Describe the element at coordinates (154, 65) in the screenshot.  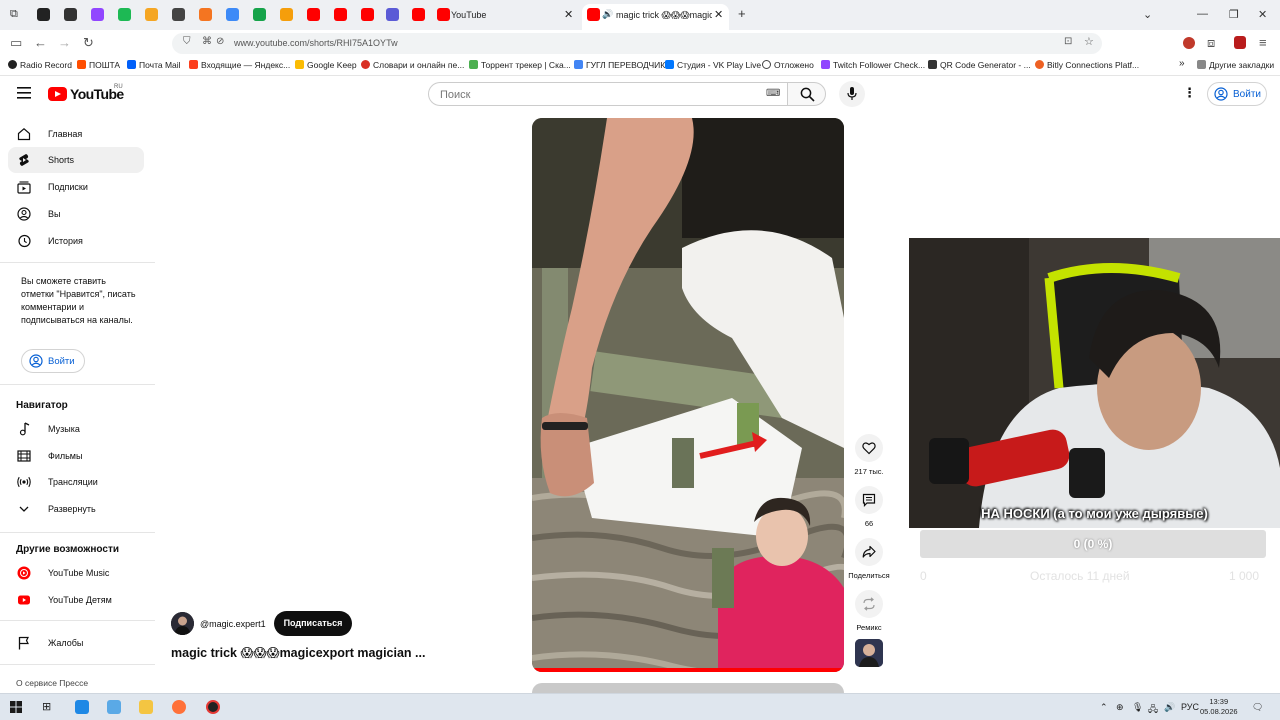
I see `bookmark-item: Почта Mail` at that location.